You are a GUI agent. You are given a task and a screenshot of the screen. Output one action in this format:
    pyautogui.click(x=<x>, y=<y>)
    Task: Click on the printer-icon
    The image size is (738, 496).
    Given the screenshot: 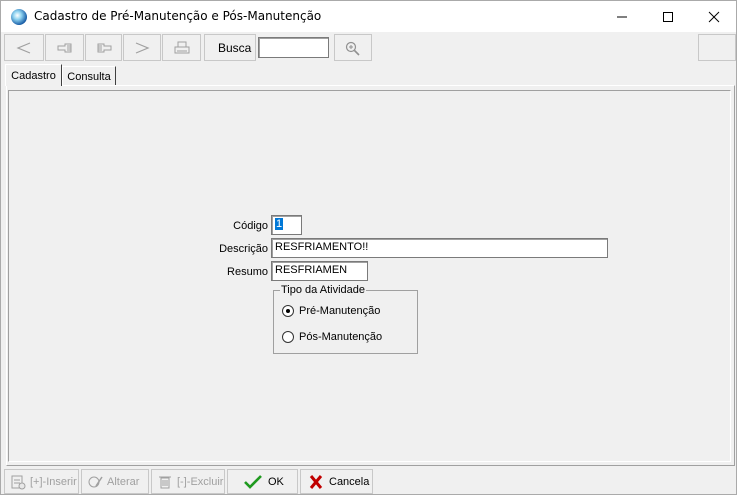 What is the action you would take?
    pyautogui.click(x=181, y=47)
    